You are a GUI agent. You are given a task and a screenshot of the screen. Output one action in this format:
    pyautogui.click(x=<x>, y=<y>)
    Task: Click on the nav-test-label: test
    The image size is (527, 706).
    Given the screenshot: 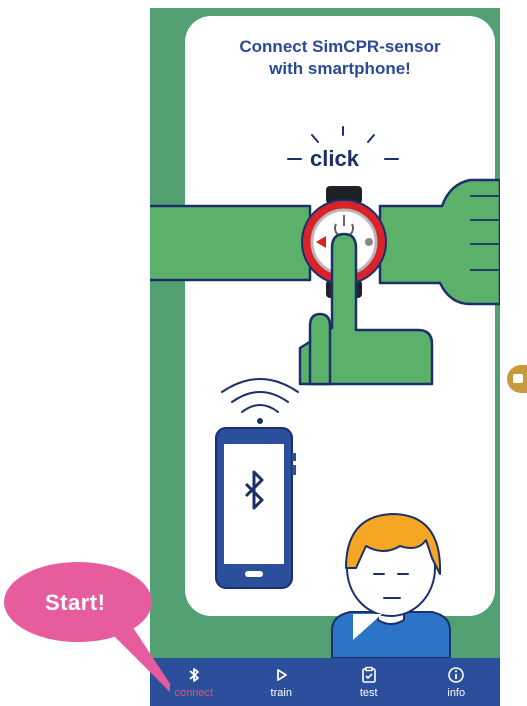 What is the action you would take?
    pyautogui.click(x=368, y=692)
    